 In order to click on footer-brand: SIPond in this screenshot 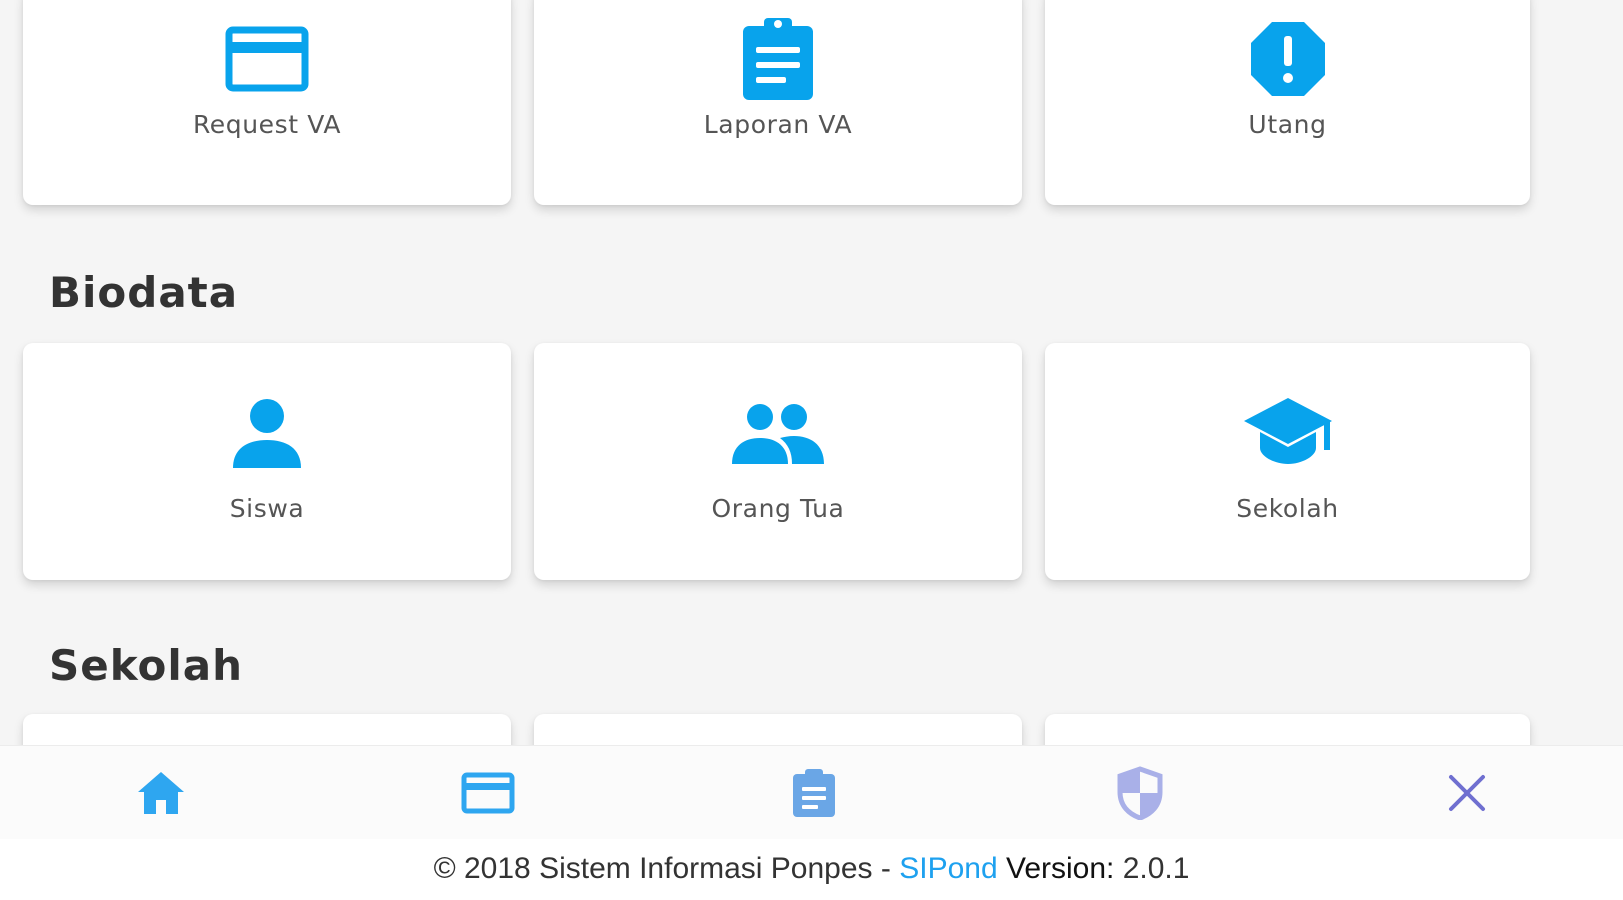, I will do `click(948, 868)`.